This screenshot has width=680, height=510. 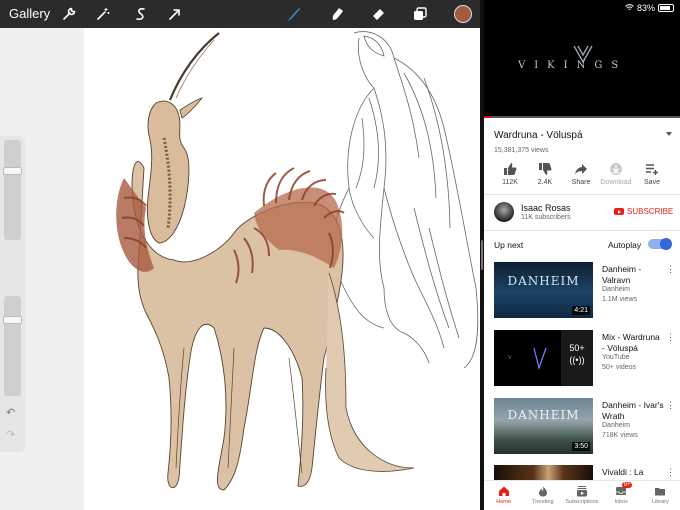 What do you see at coordinates (546, 208) in the screenshot?
I see `channel-name: Isaac Rosas` at bounding box center [546, 208].